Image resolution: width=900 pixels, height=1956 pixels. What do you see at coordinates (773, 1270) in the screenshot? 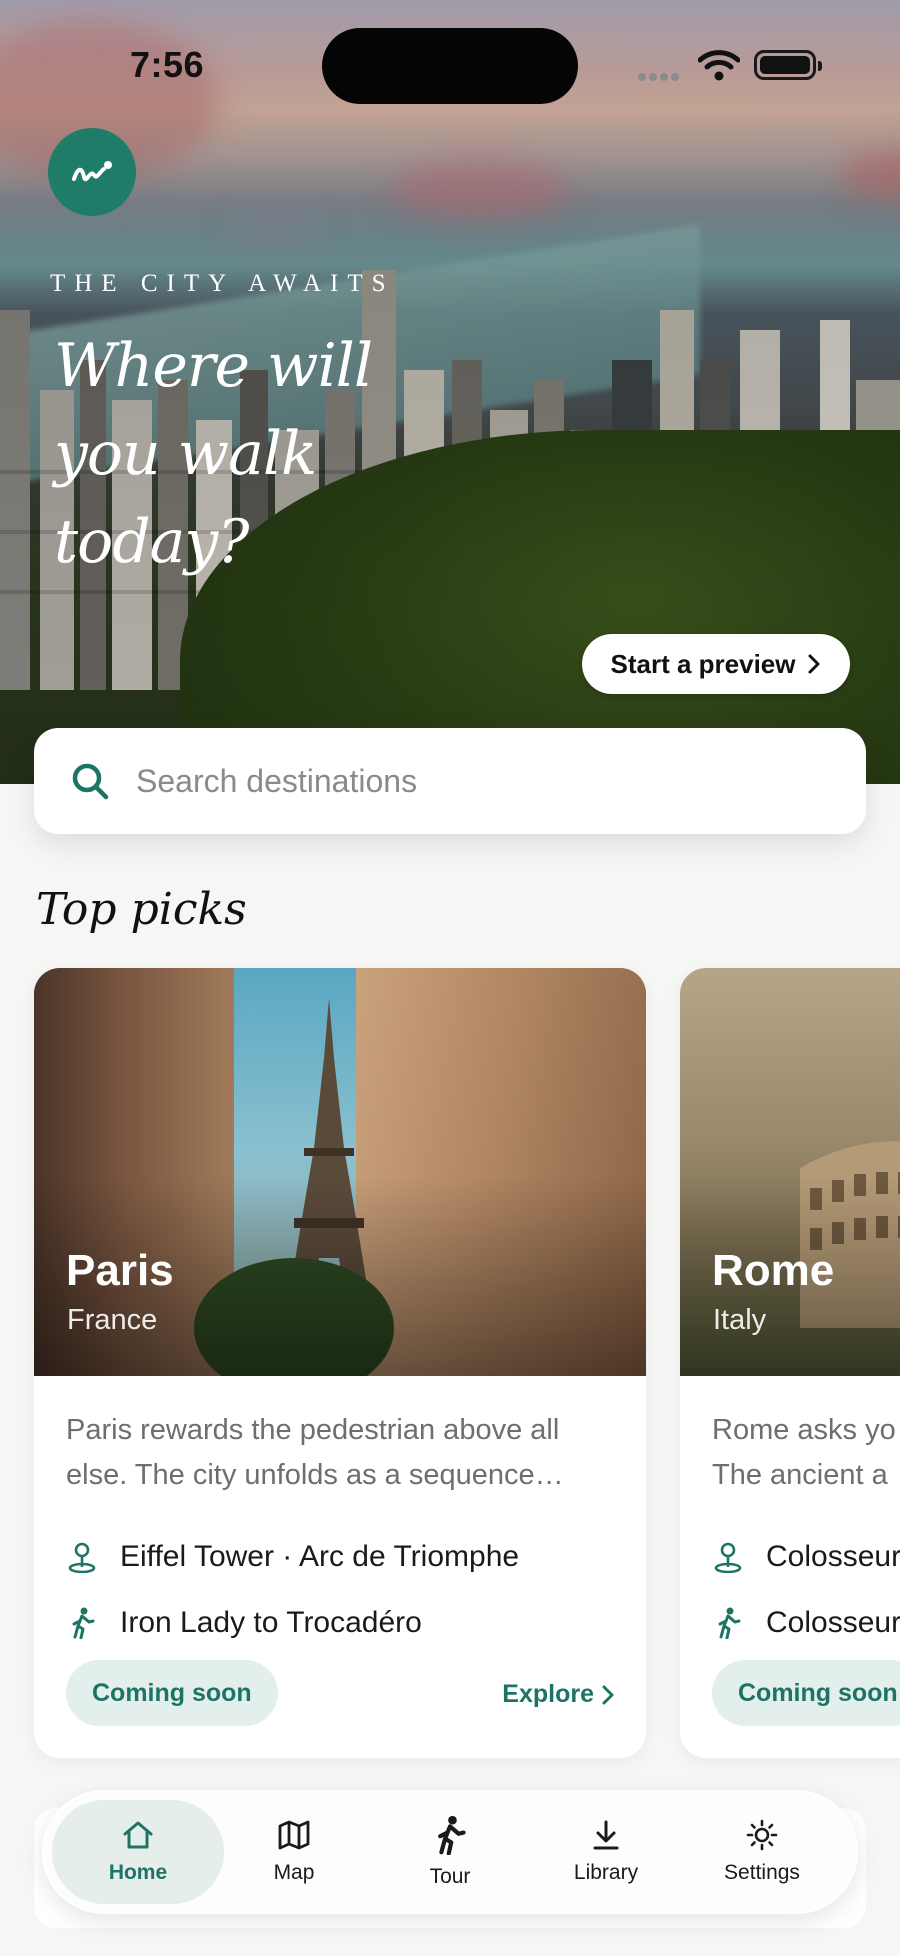
I see `card-city-name: Rome` at bounding box center [773, 1270].